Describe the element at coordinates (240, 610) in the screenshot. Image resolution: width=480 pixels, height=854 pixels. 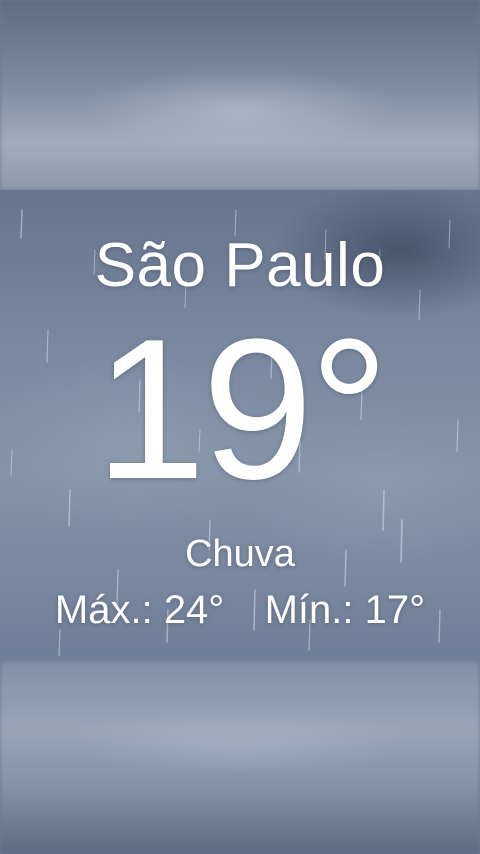
I see `high-low-temperatures: Máx.: 24° Mín.: 17°` at that location.